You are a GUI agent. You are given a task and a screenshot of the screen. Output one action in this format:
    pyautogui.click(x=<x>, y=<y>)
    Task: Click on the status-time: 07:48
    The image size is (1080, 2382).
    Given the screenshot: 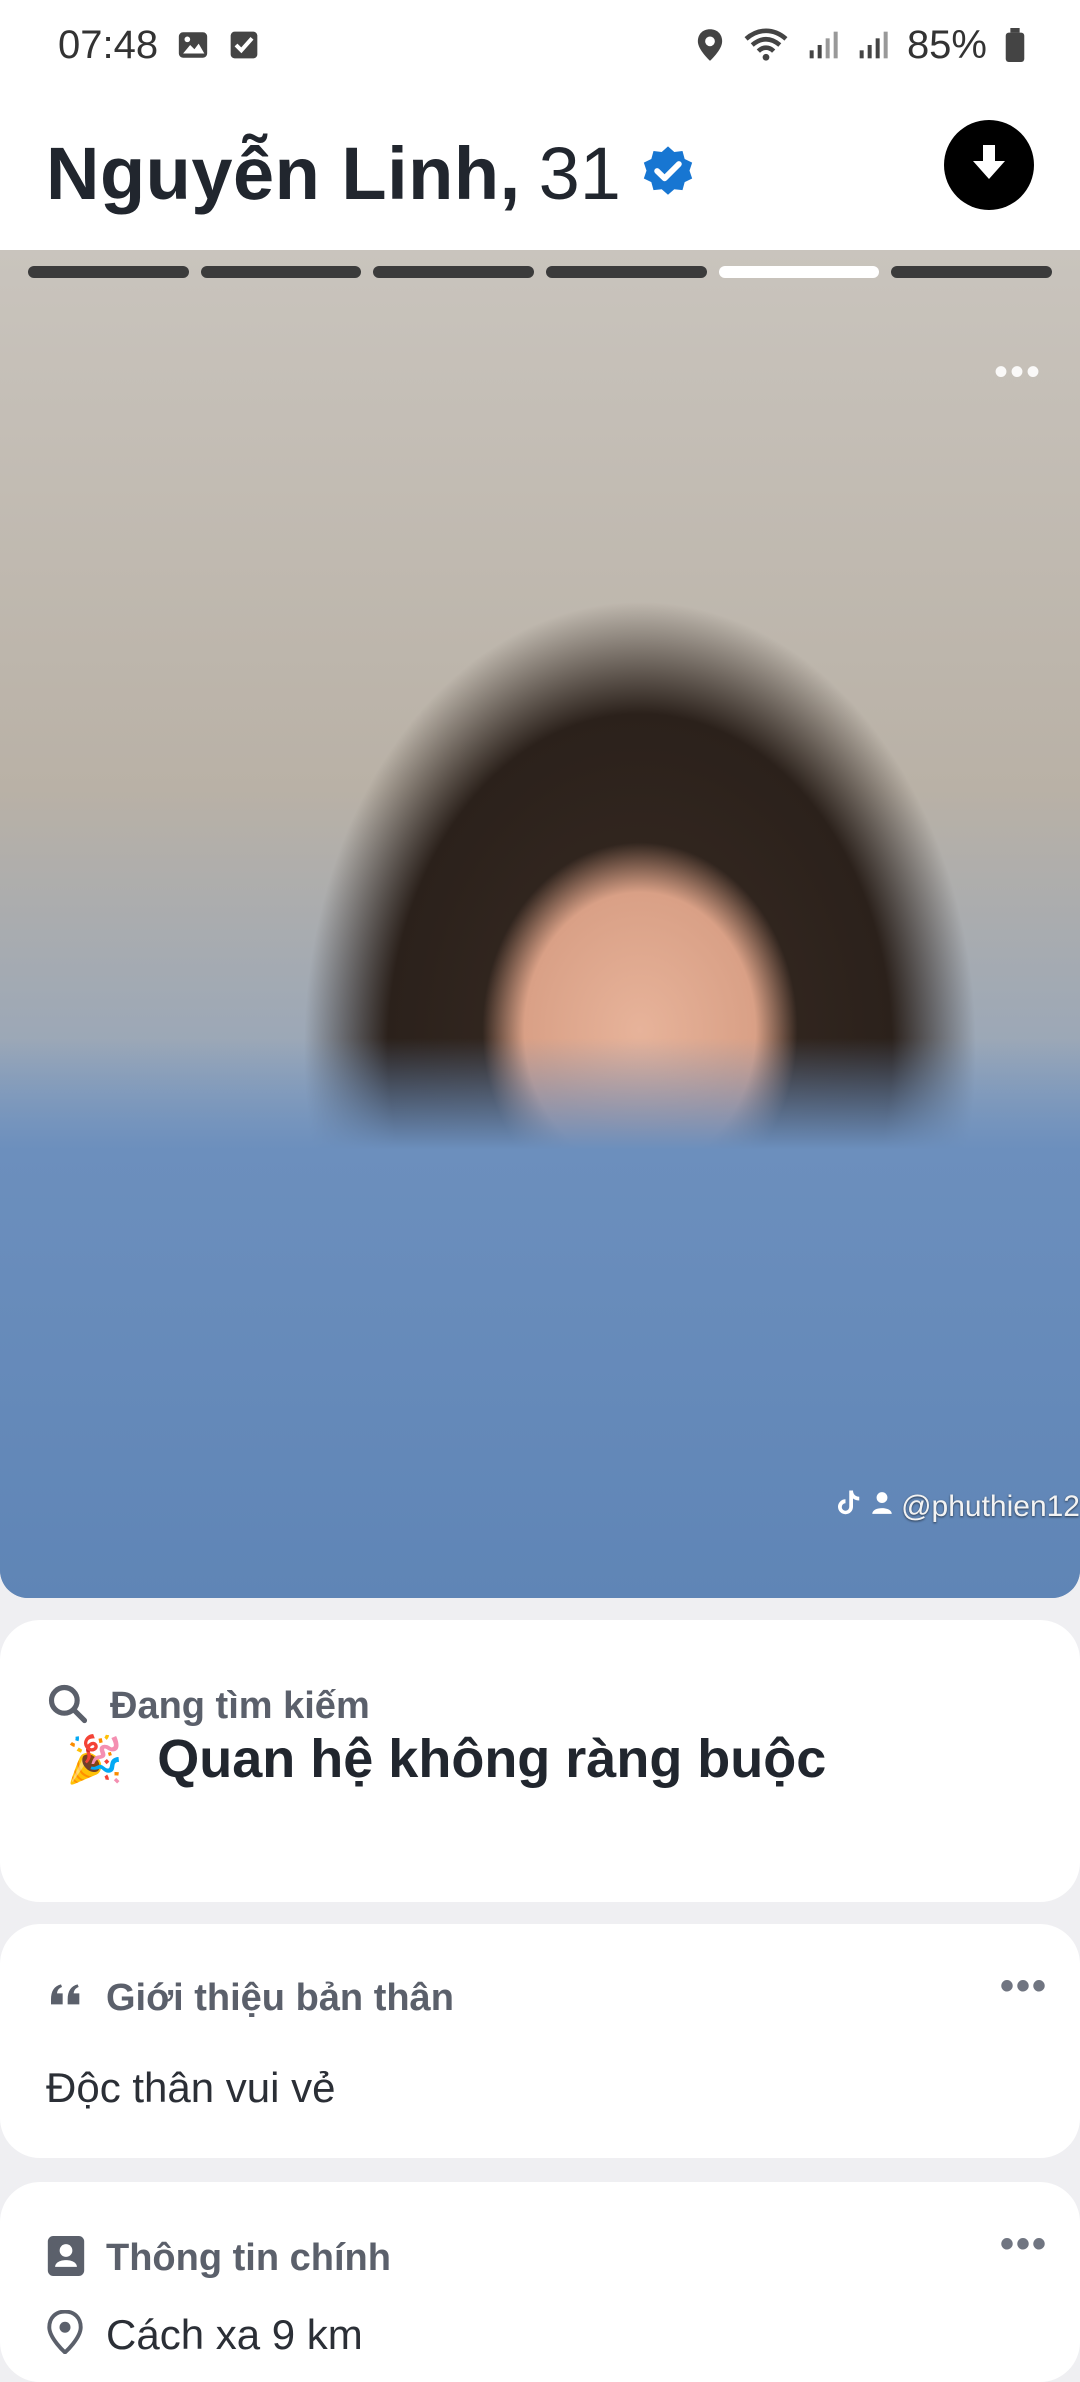 What is the action you would take?
    pyautogui.click(x=108, y=44)
    